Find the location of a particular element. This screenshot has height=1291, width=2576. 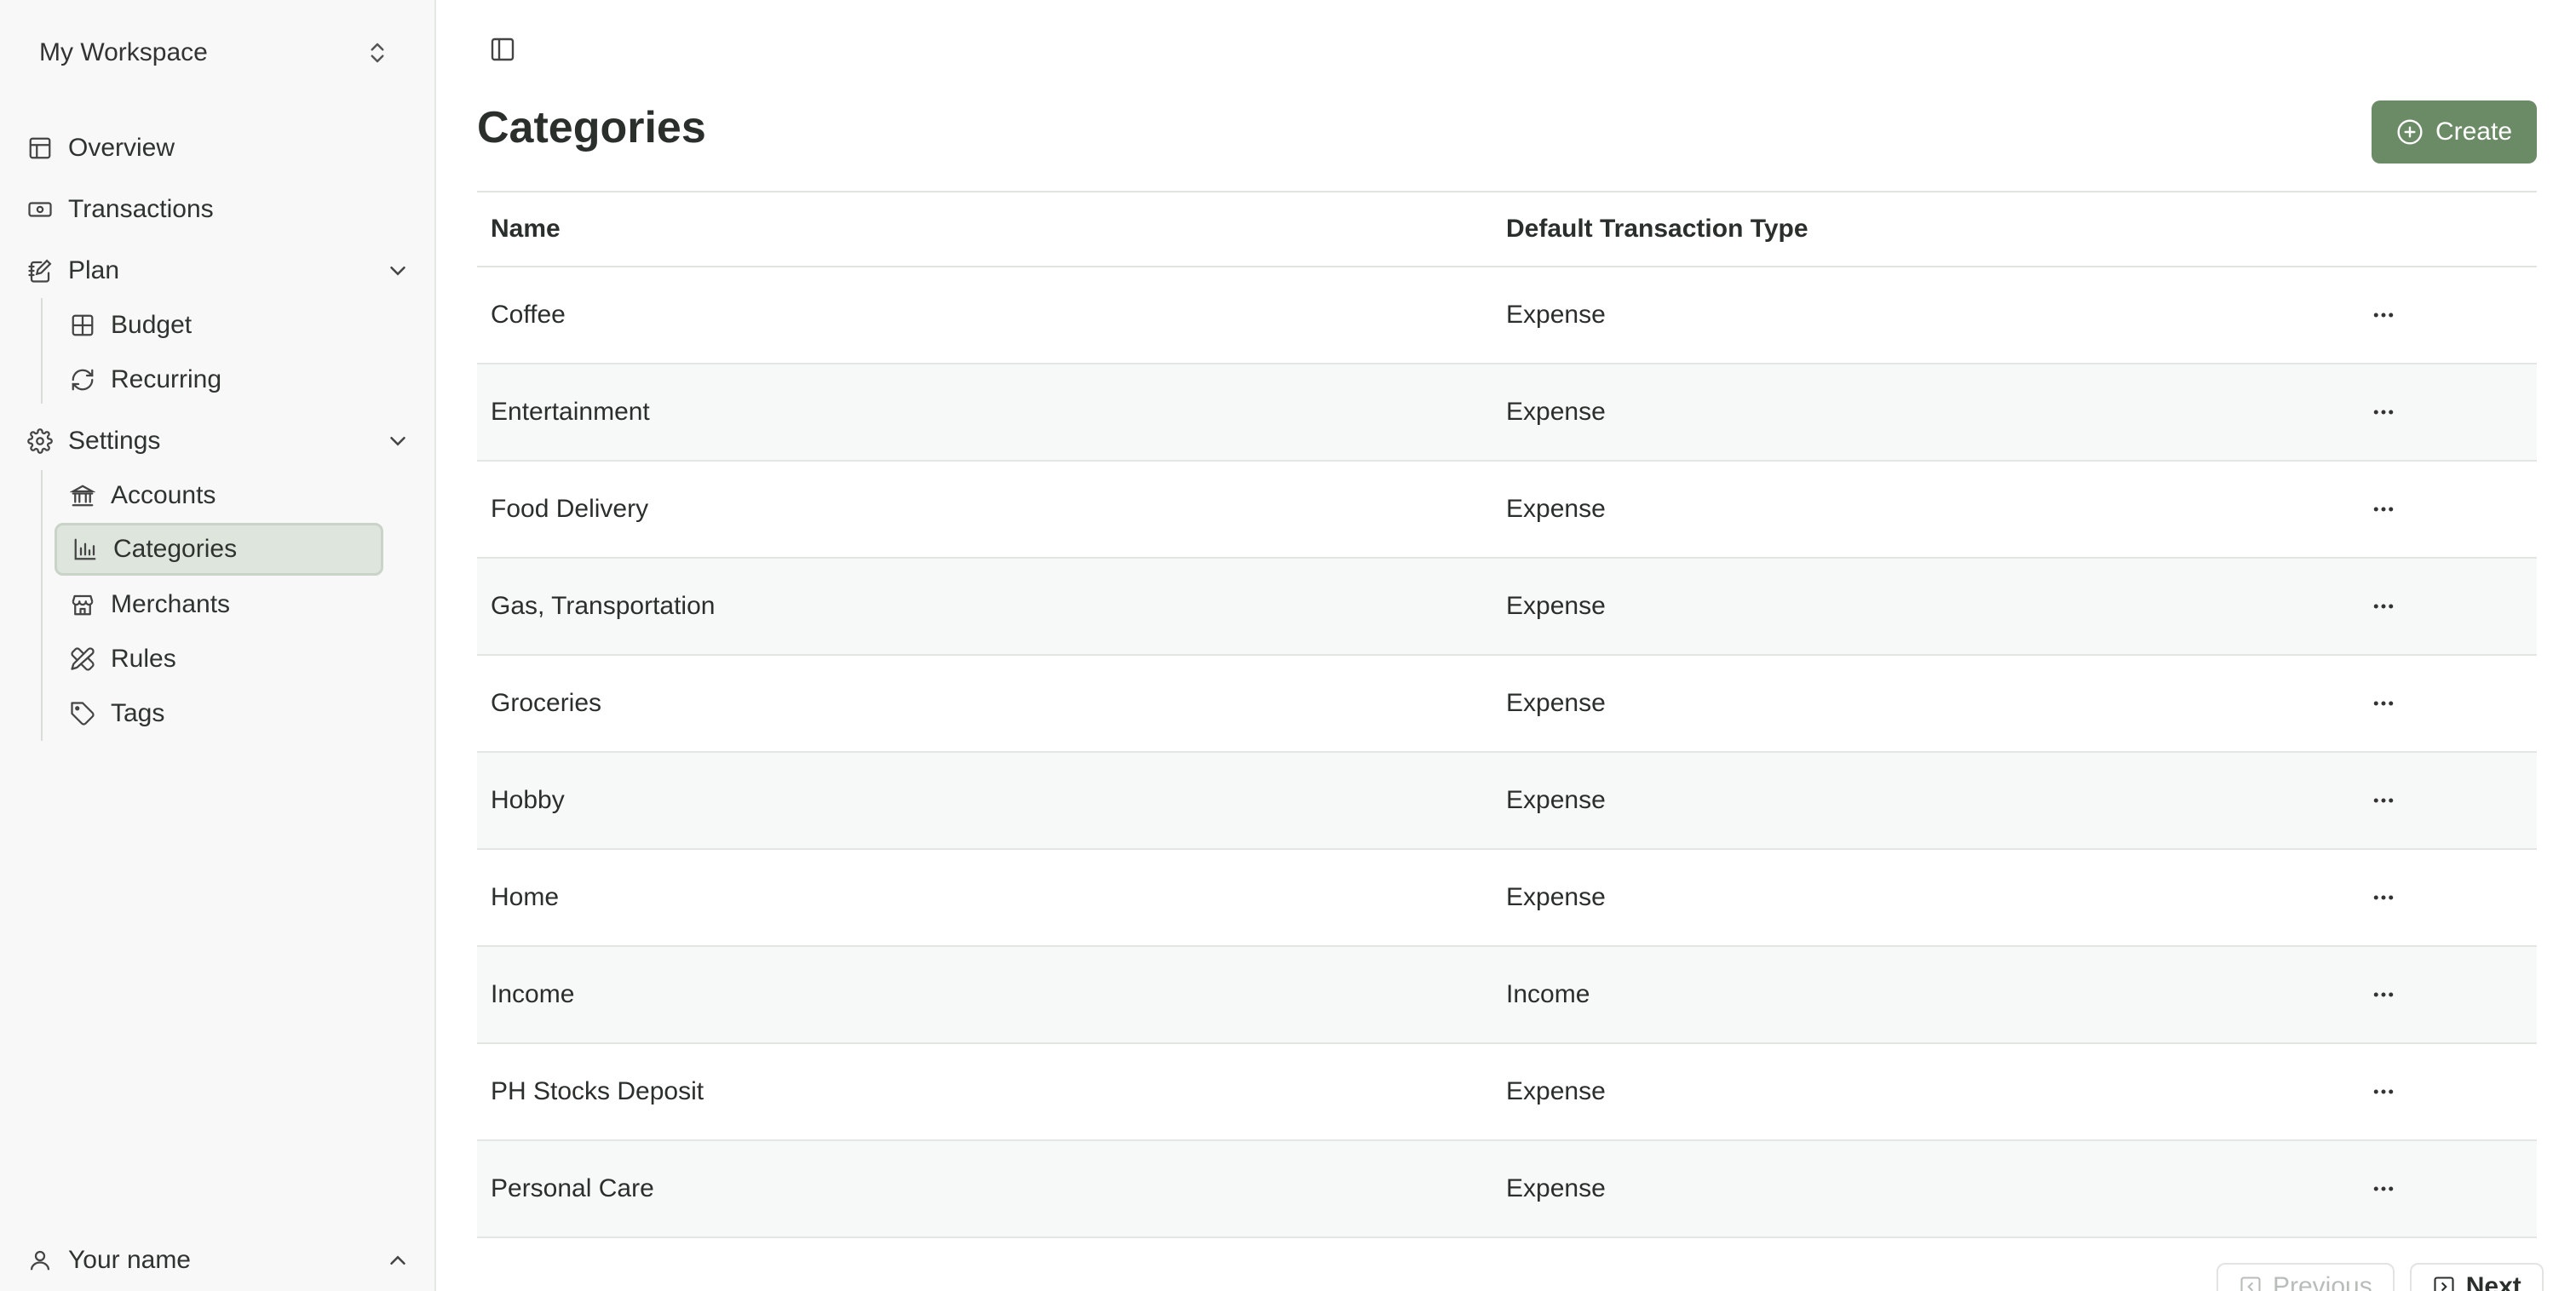

layout-icon is located at coordinates (41, 148).